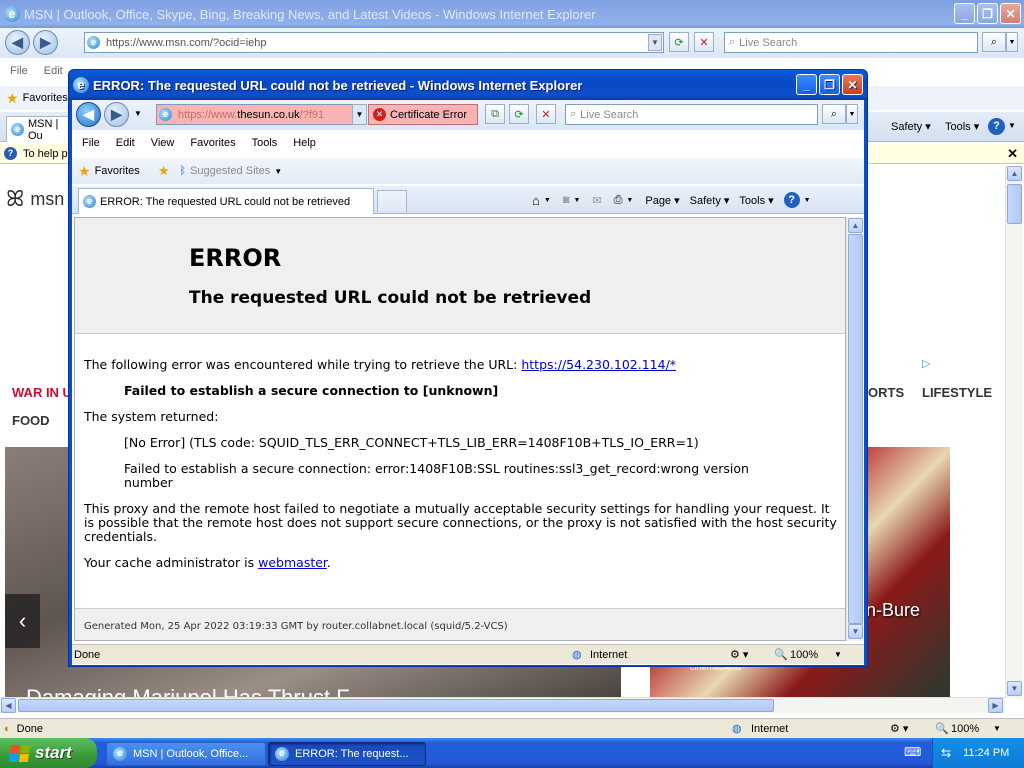 This screenshot has height=768, width=1024. What do you see at coordinates (93, 42) in the screenshot?
I see `page-icon: e` at bounding box center [93, 42].